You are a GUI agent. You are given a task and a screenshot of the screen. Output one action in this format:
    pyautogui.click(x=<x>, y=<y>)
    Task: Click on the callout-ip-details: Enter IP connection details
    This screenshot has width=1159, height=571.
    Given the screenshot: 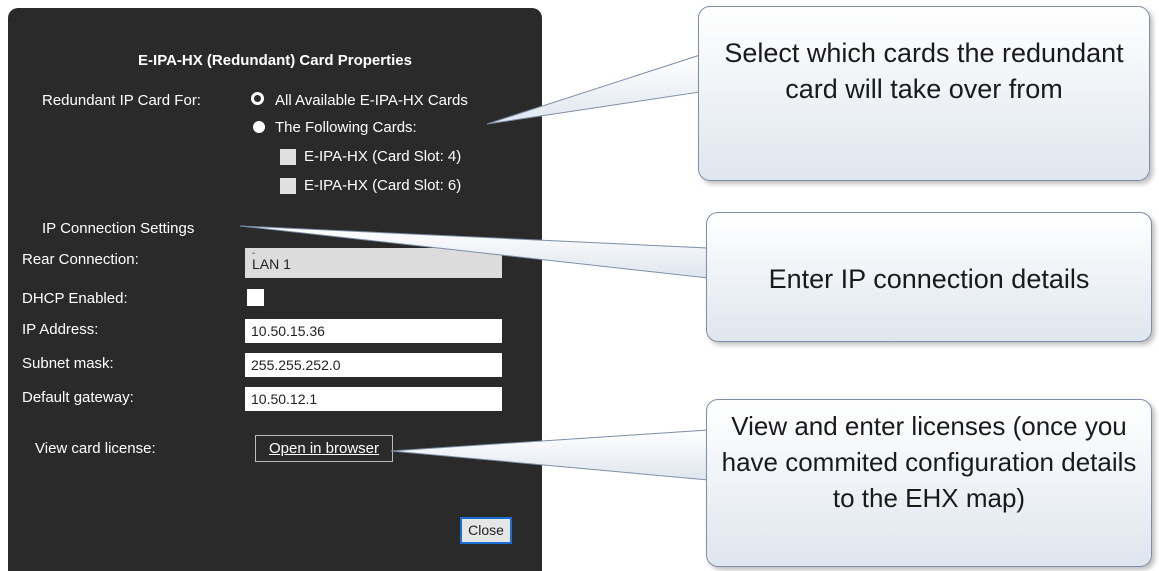 What is the action you would take?
    pyautogui.click(x=929, y=277)
    